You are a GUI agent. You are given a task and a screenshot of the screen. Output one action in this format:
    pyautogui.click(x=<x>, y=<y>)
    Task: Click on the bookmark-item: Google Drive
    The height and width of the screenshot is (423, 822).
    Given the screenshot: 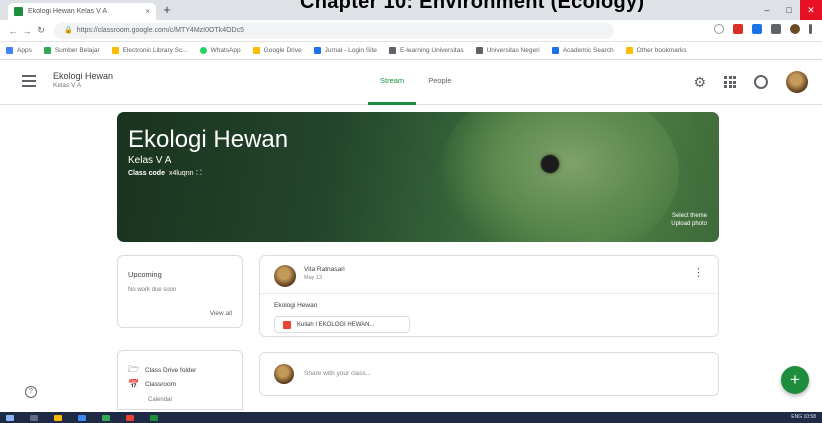 What is the action you would take?
    pyautogui.click(x=277, y=50)
    